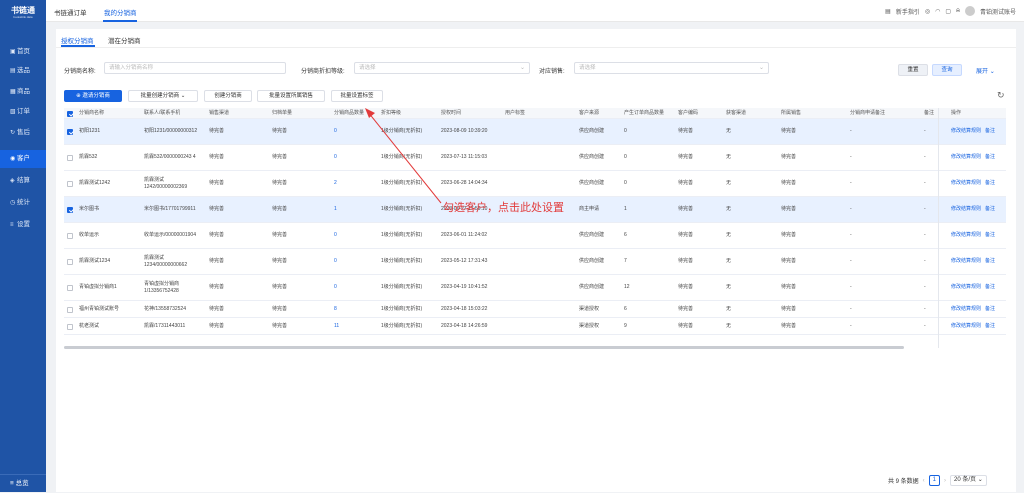  Describe the element at coordinates (370, 113) in the screenshot. I see `annotation-arrow-head` at that location.